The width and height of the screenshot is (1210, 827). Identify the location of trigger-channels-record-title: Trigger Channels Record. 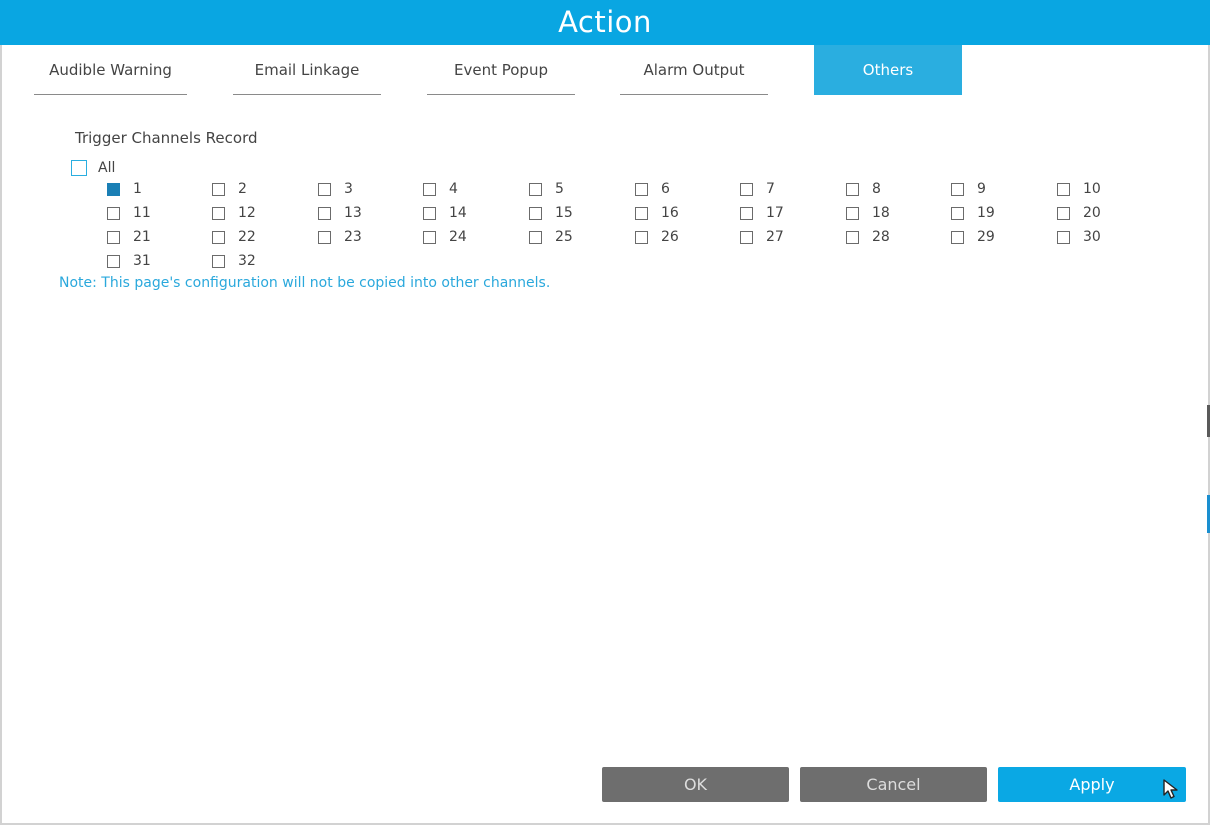
(166, 138).